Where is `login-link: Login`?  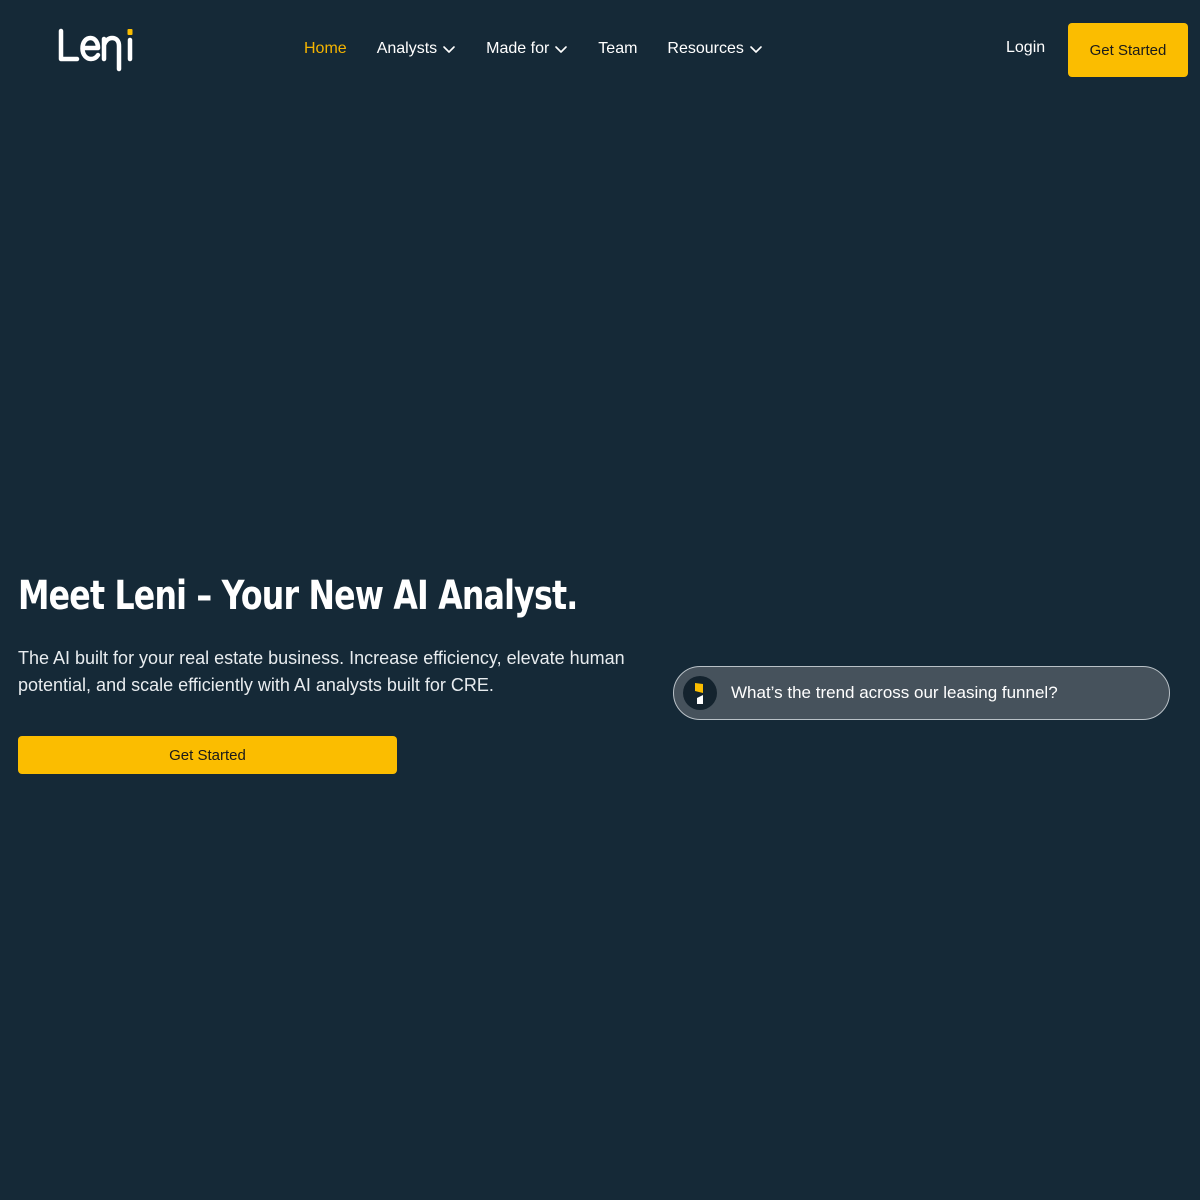
login-link: Login is located at coordinates (1025, 48).